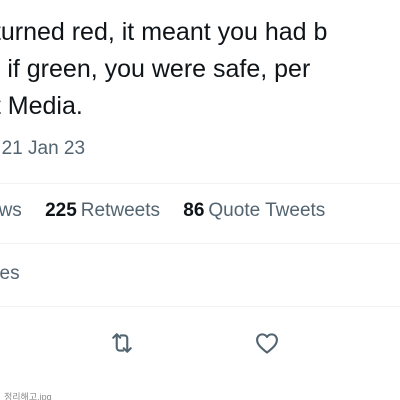  I want to click on views-stat: ews, so click(11, 211).